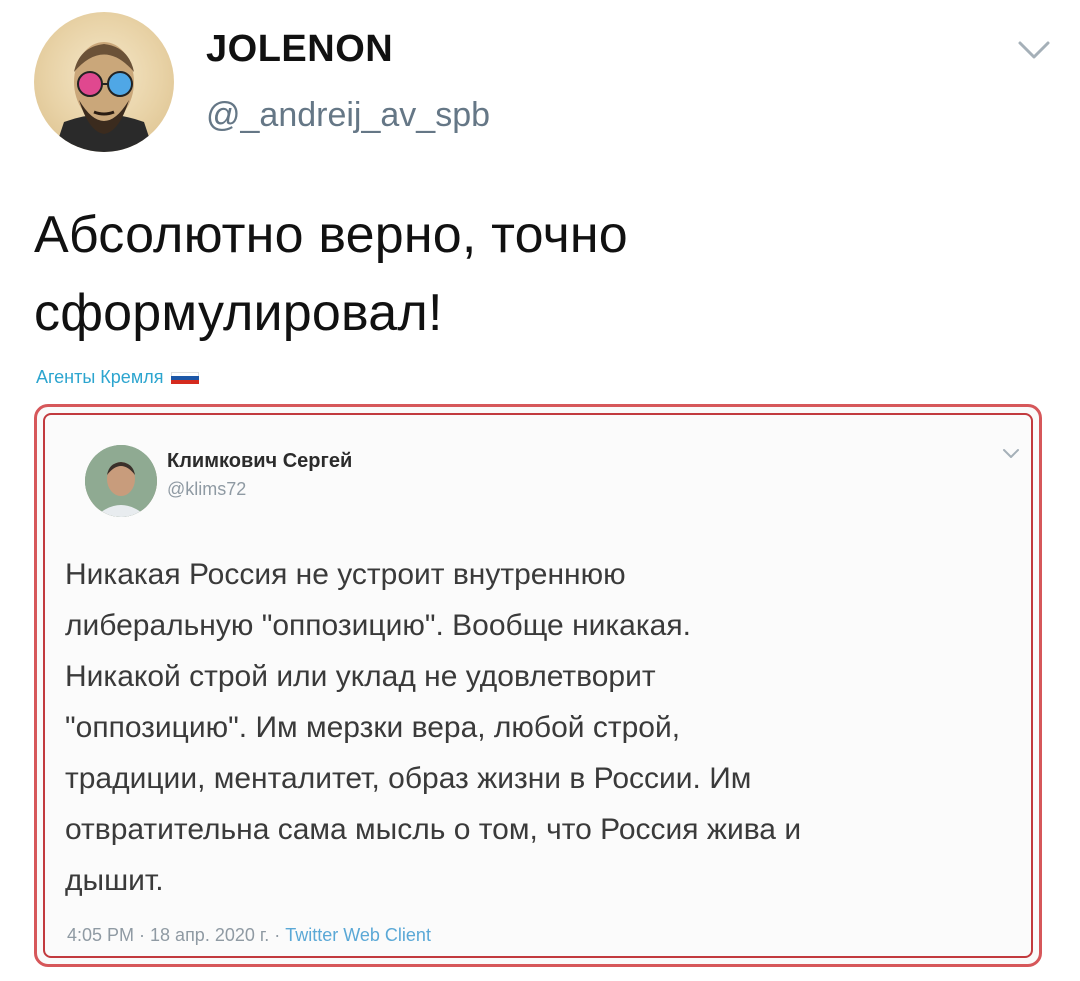  I want to click on author-avatar, so click(104, 82).